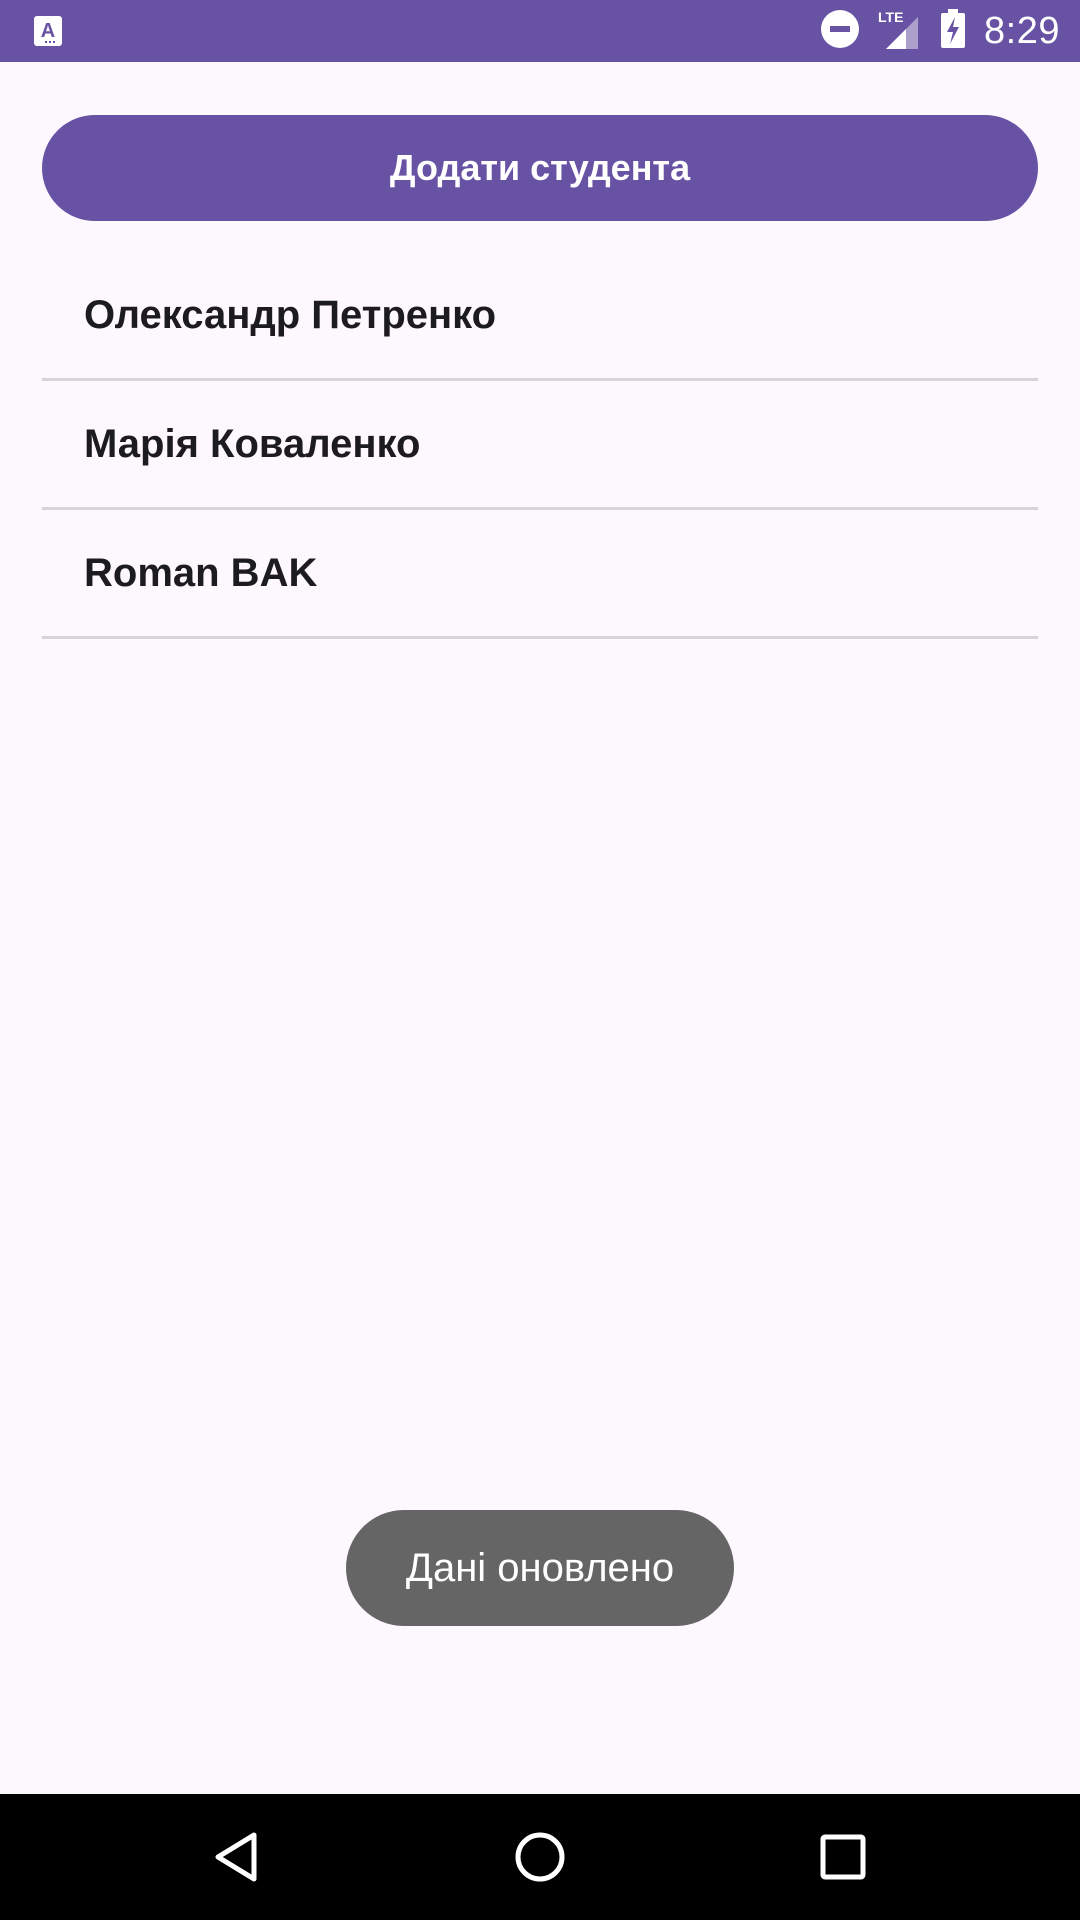 Image resolution: width=1080 pixels, height=1920 pixels. Describe the element at coordinates (540, 574) in the screenshot. I see `list-item: Roman BAK` at that location.